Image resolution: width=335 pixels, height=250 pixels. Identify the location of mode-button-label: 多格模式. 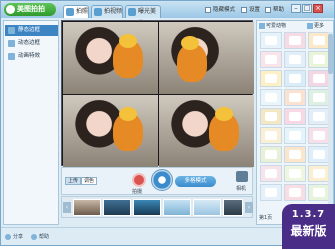
(195, 181).